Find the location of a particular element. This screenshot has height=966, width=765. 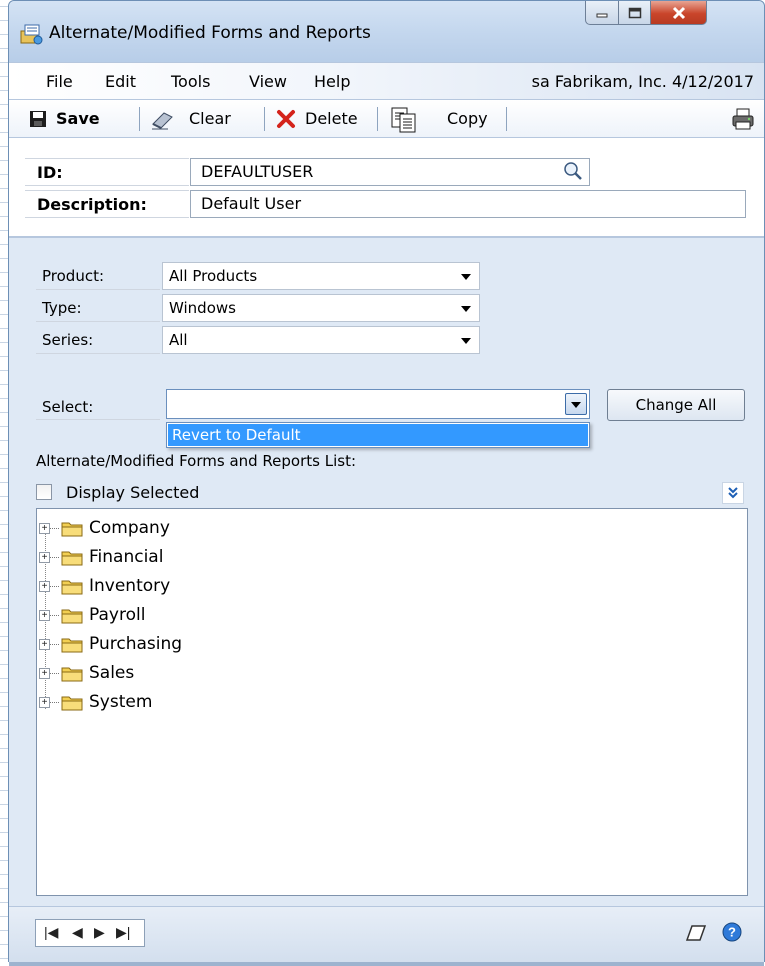

tree-item: + Purchasing is located at coordinates (187, 645).